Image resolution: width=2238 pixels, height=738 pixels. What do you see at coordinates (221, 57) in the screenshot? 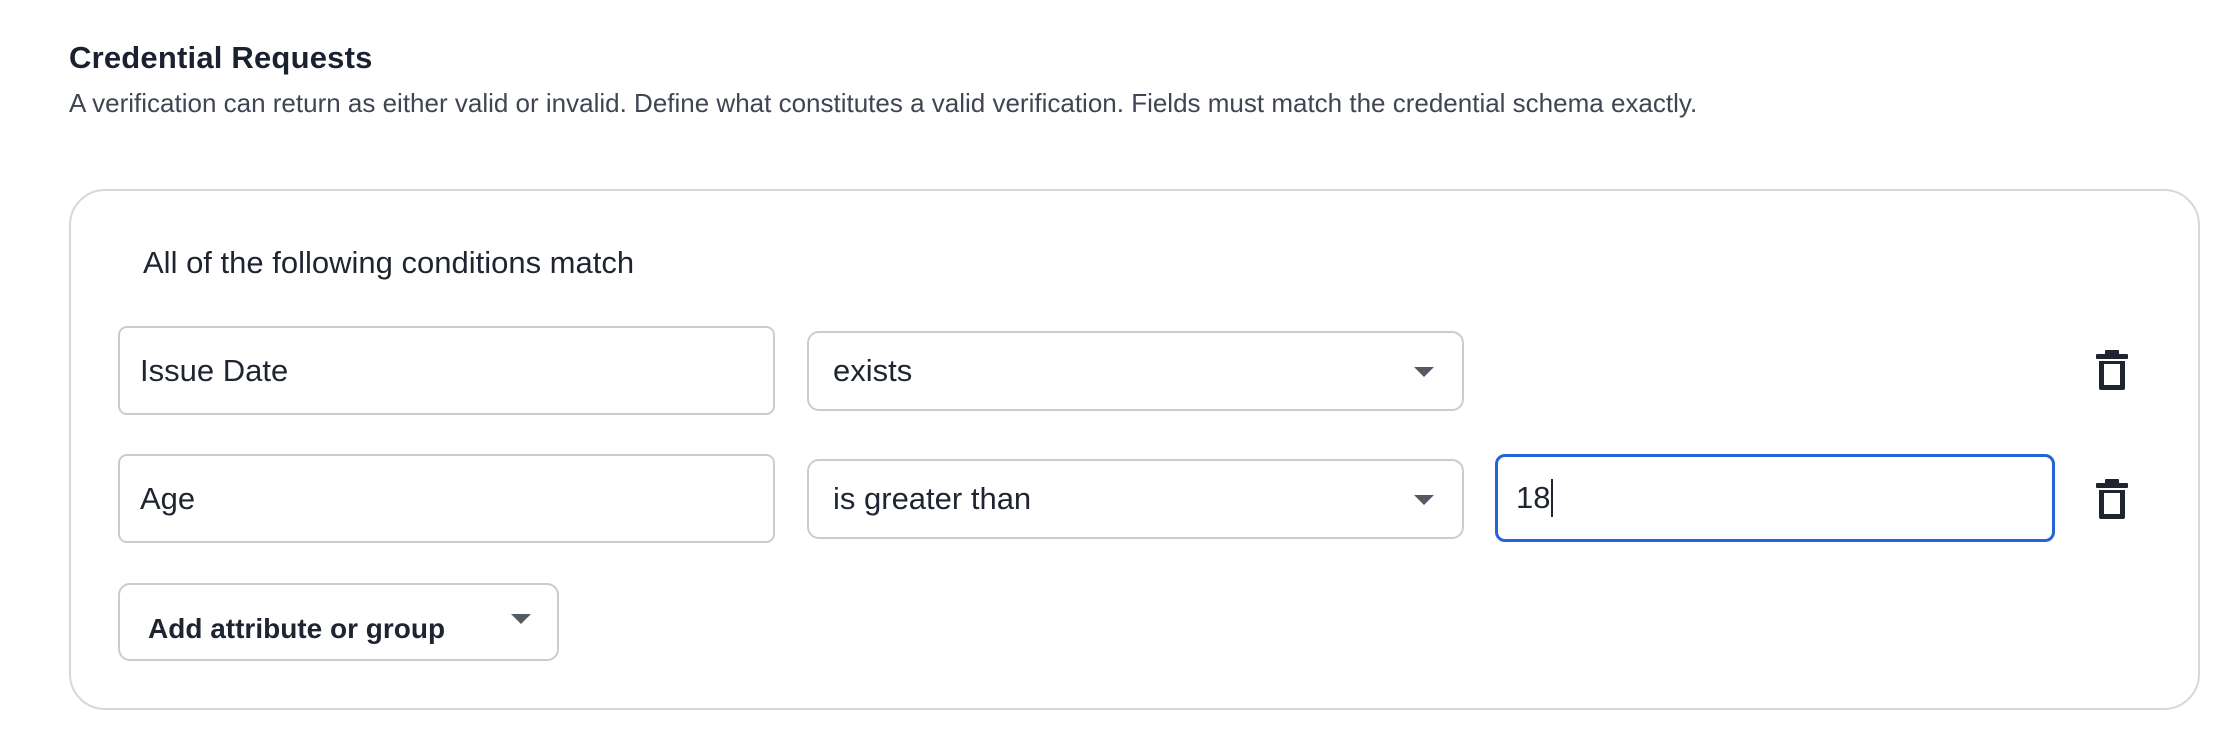
I see `section-title: Credential Requests` at bounding box center [221, 57].